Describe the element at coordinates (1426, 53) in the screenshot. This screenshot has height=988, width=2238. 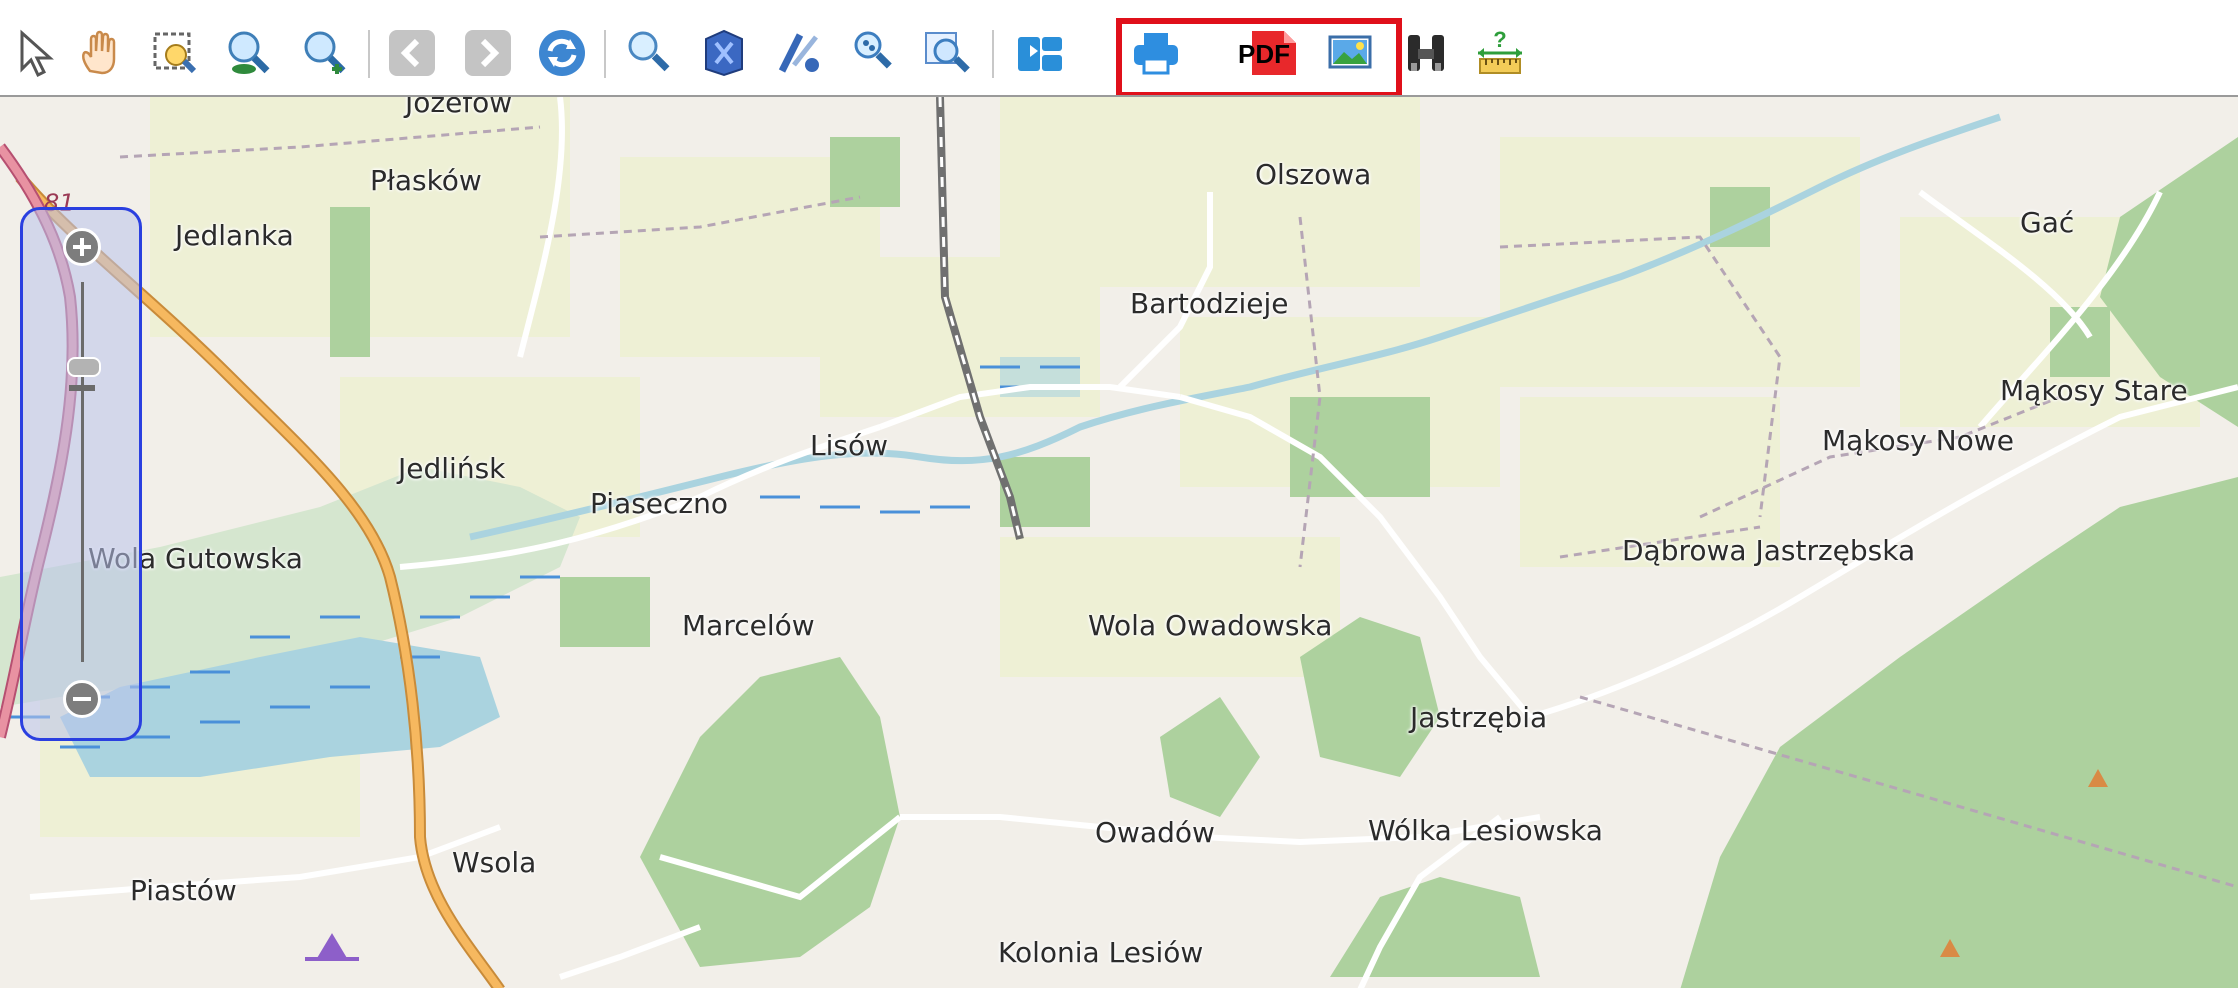
I see `binoculars-icon` at that location.